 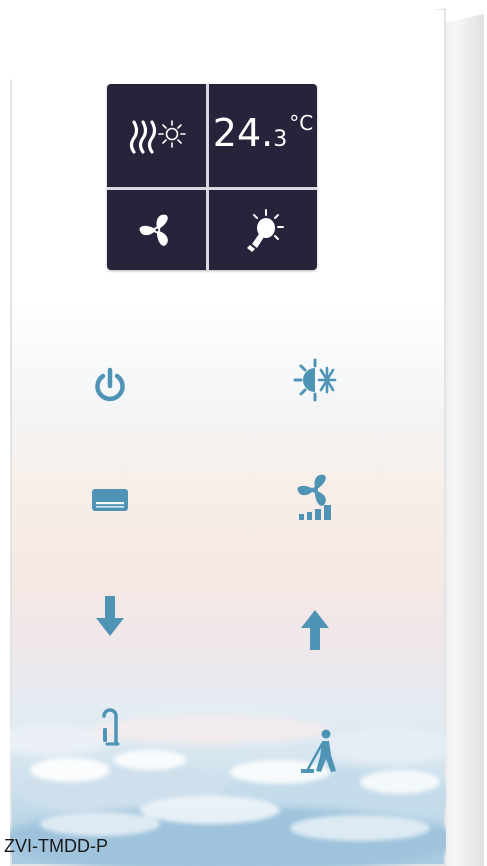 I want to click on power-button, so click(x=110, y=386).